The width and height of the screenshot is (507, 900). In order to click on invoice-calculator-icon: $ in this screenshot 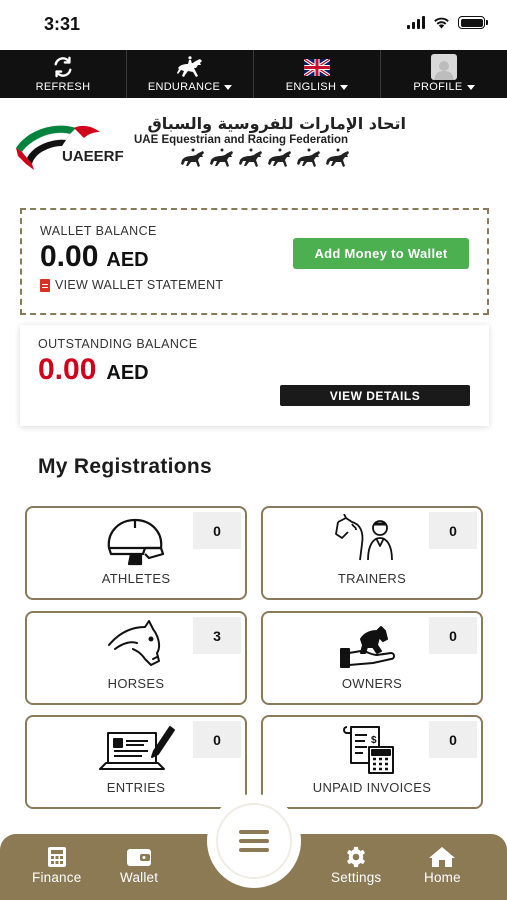, I will do `click(372, 749)`.